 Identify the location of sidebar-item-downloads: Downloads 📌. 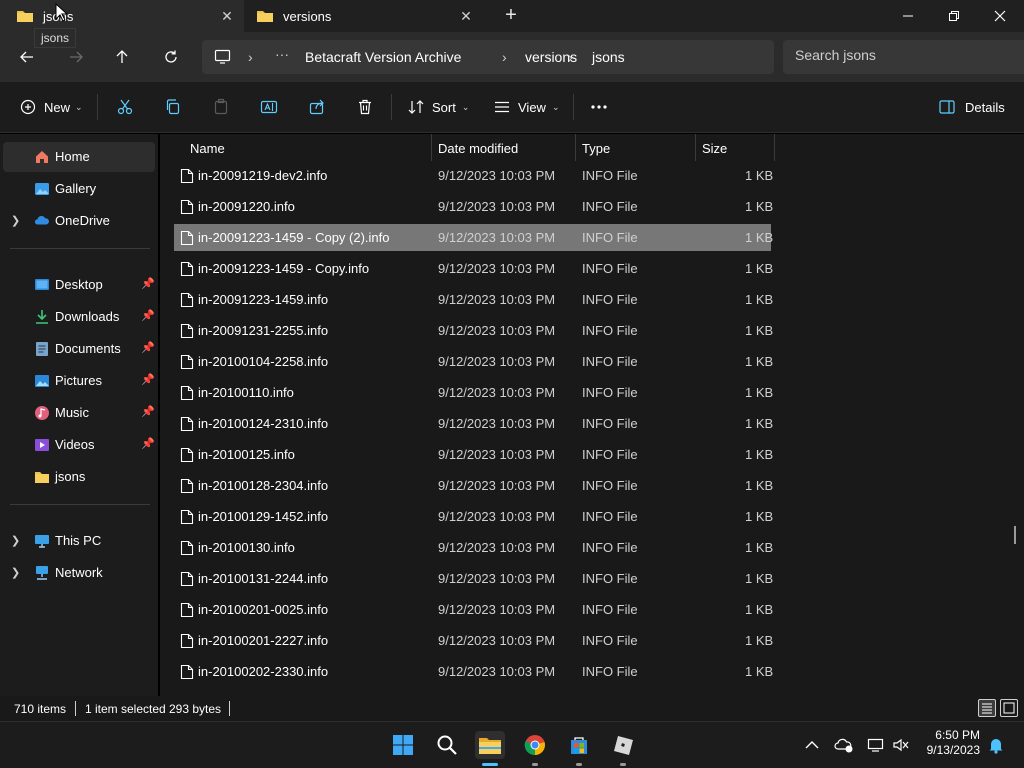
(78, 317).